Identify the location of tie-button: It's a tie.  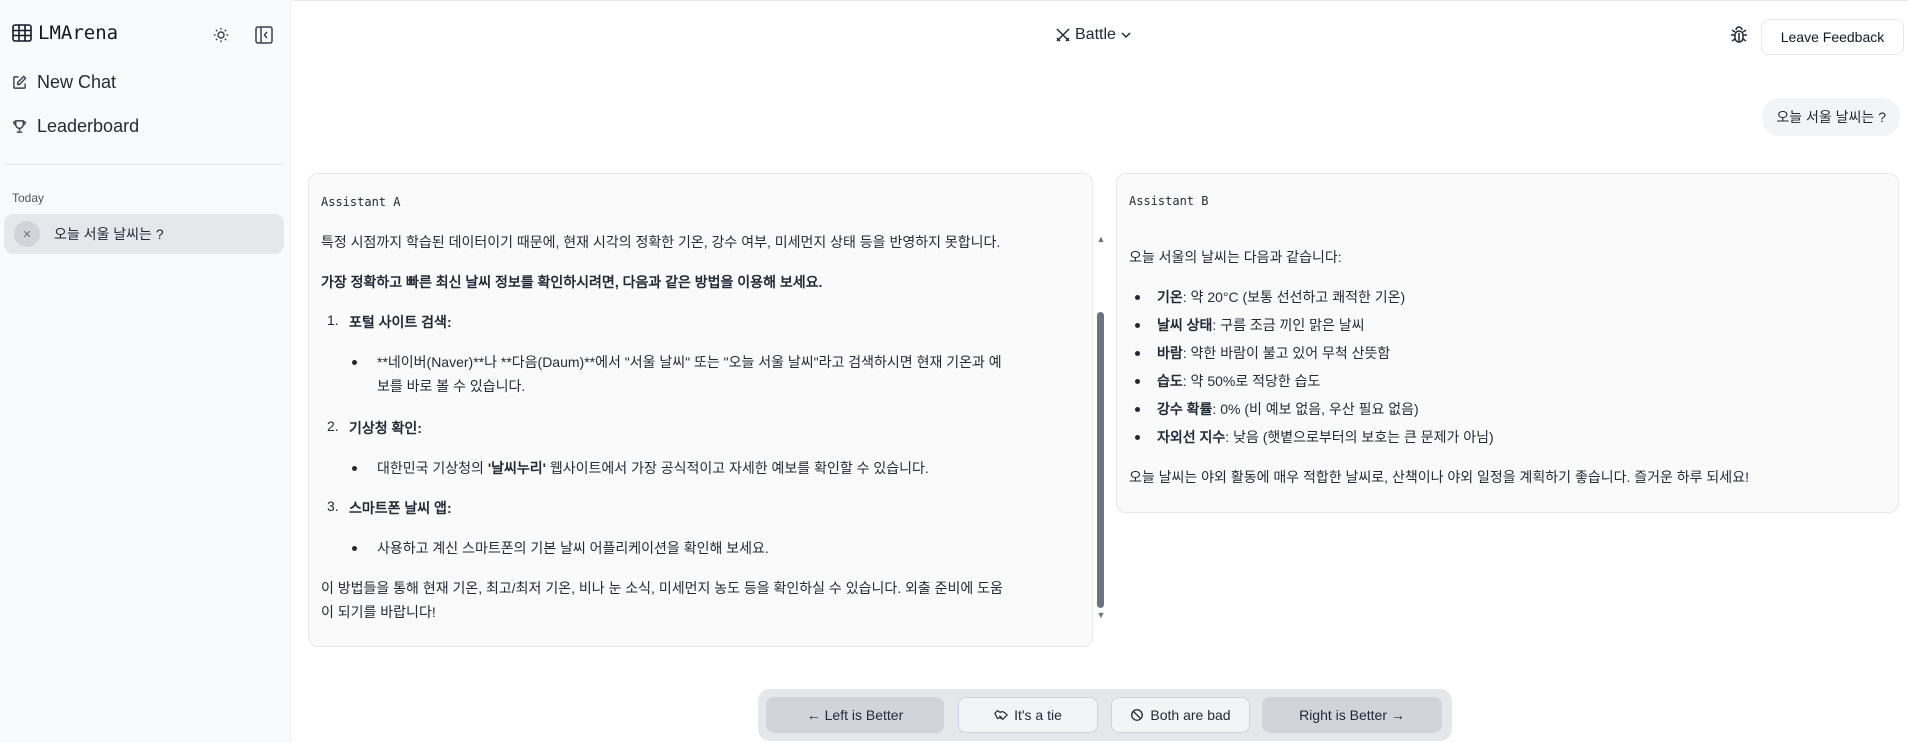
(1028, 715).